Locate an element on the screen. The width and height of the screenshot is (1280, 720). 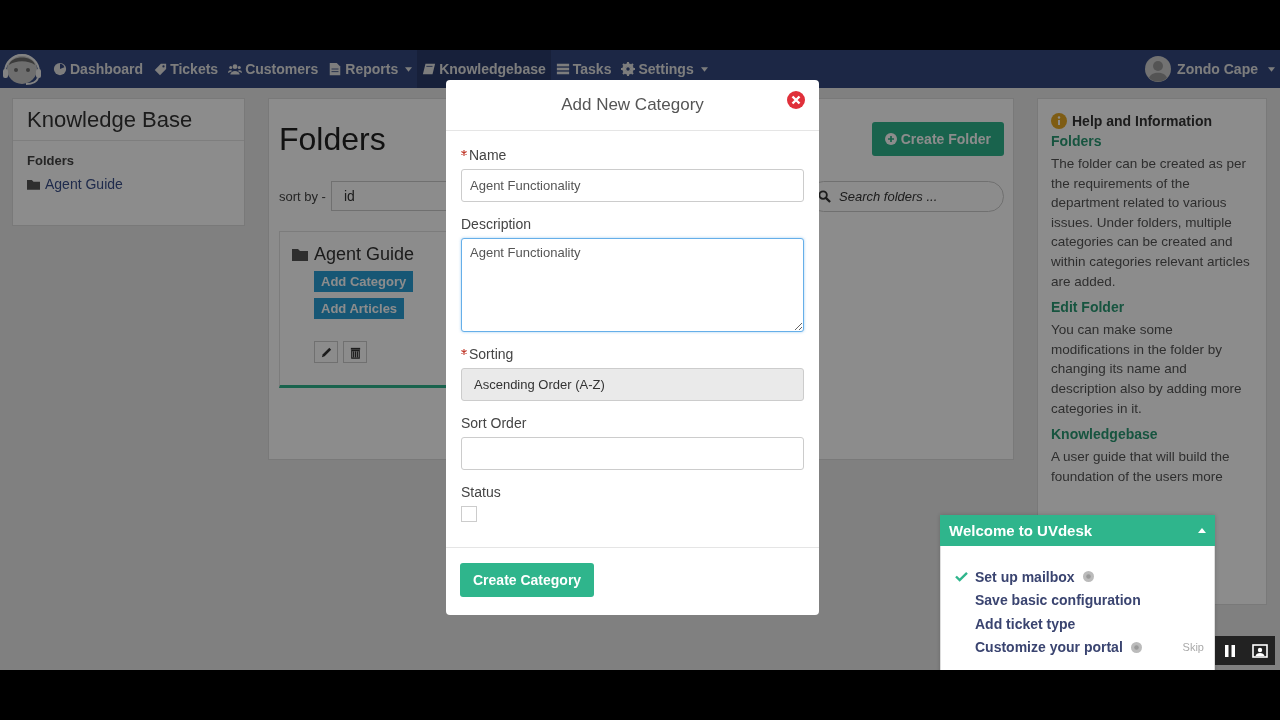
tag-icon is located at coordinates (160, 69).